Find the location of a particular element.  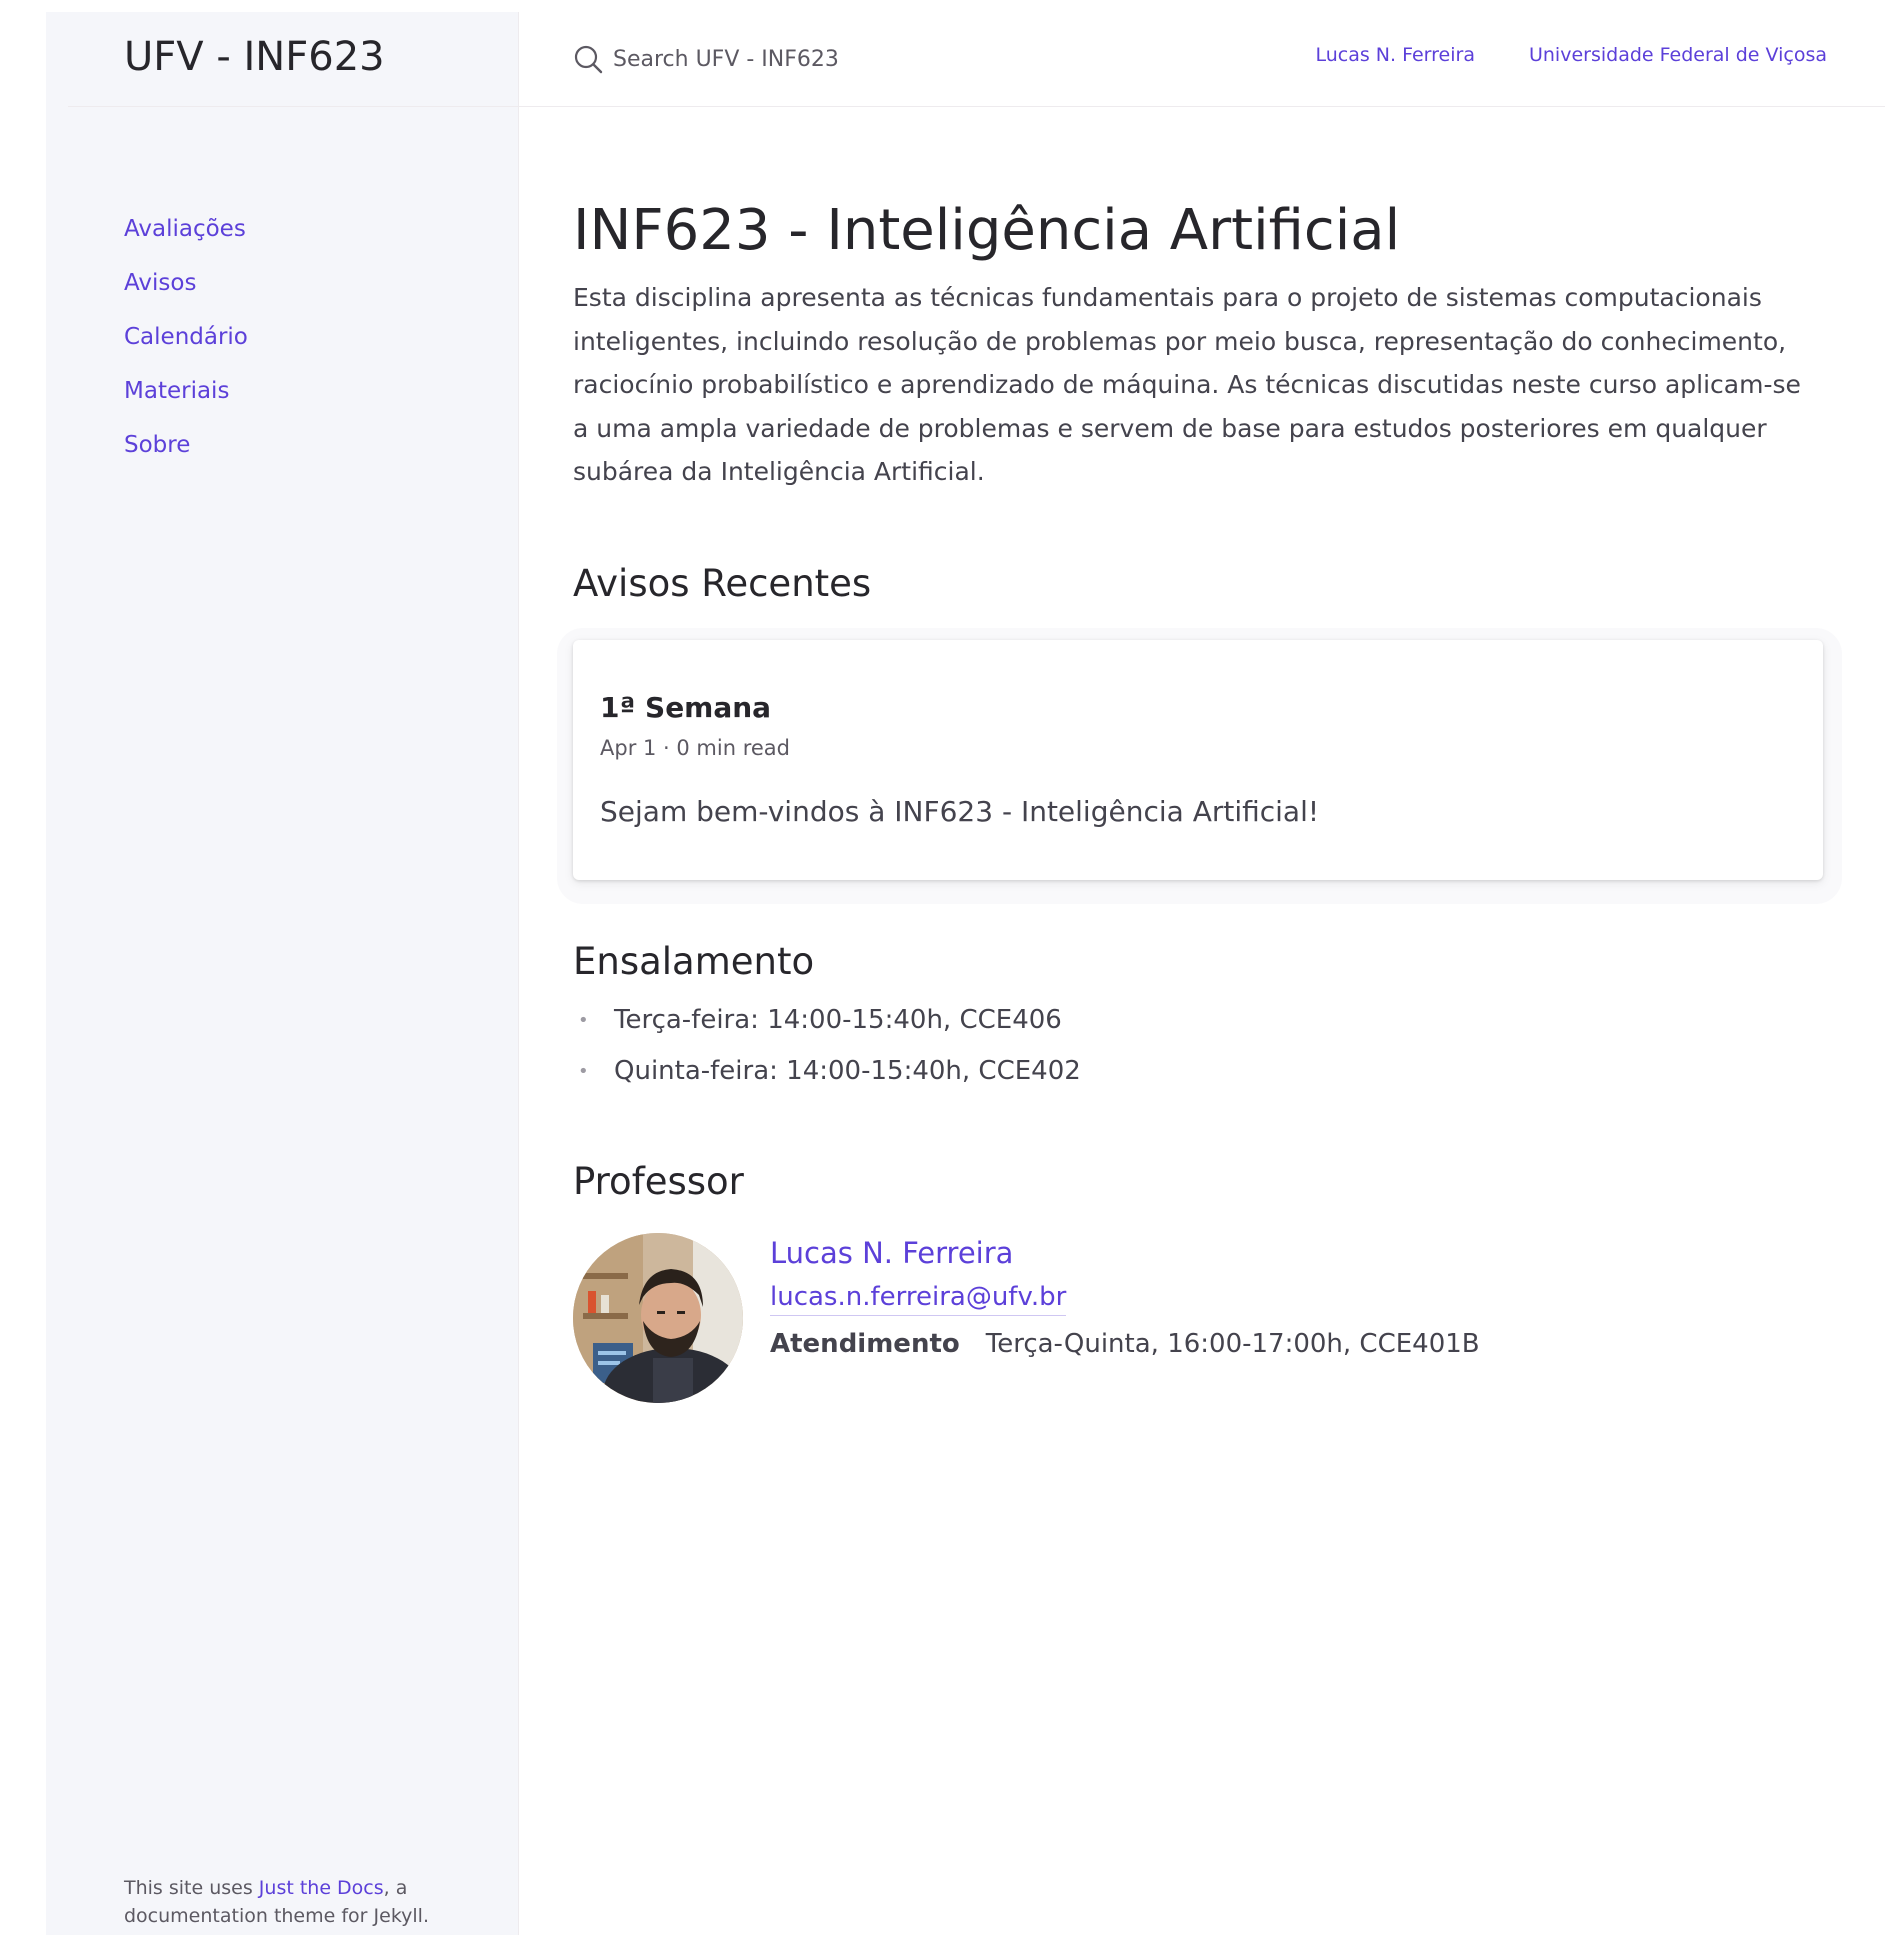

aux-link-university: Universidade Federal de Viçosa is located at coordinates (1678, 55).